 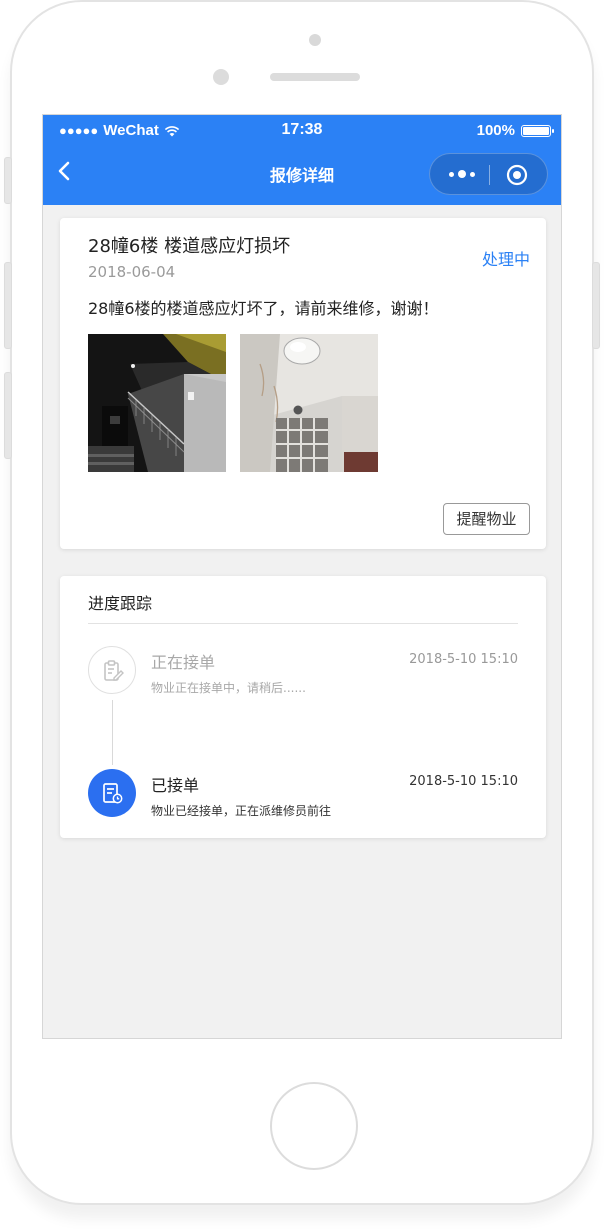 What do you see at coordinates (302, 160) in the screenshot?
I see `top-bar: ●●●●● WeChat 17:38 100% 报修详细` at bounding box center [302, 160].